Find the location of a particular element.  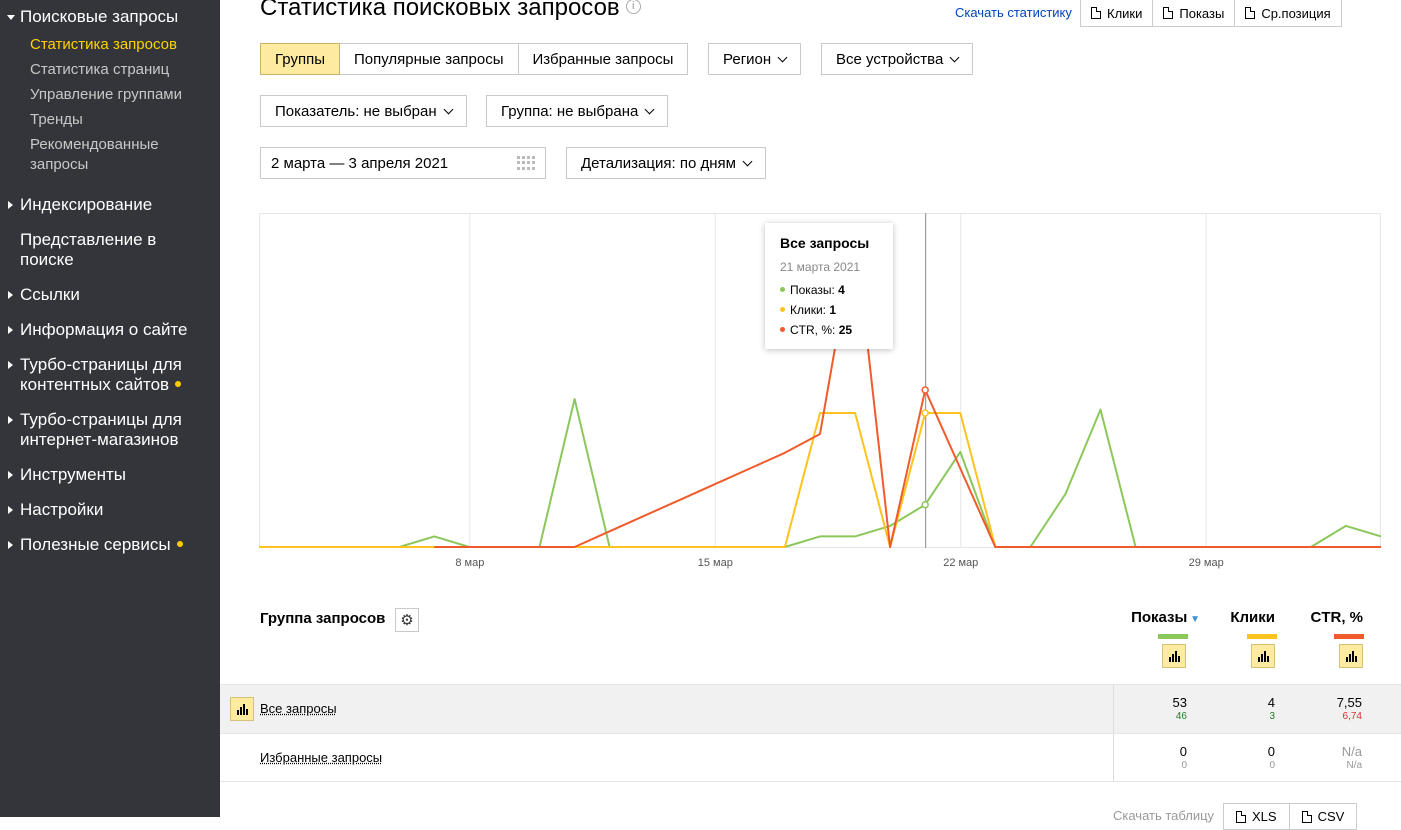

tab-popular-queries: Популярные запросы is located at coordinates (429, 59).